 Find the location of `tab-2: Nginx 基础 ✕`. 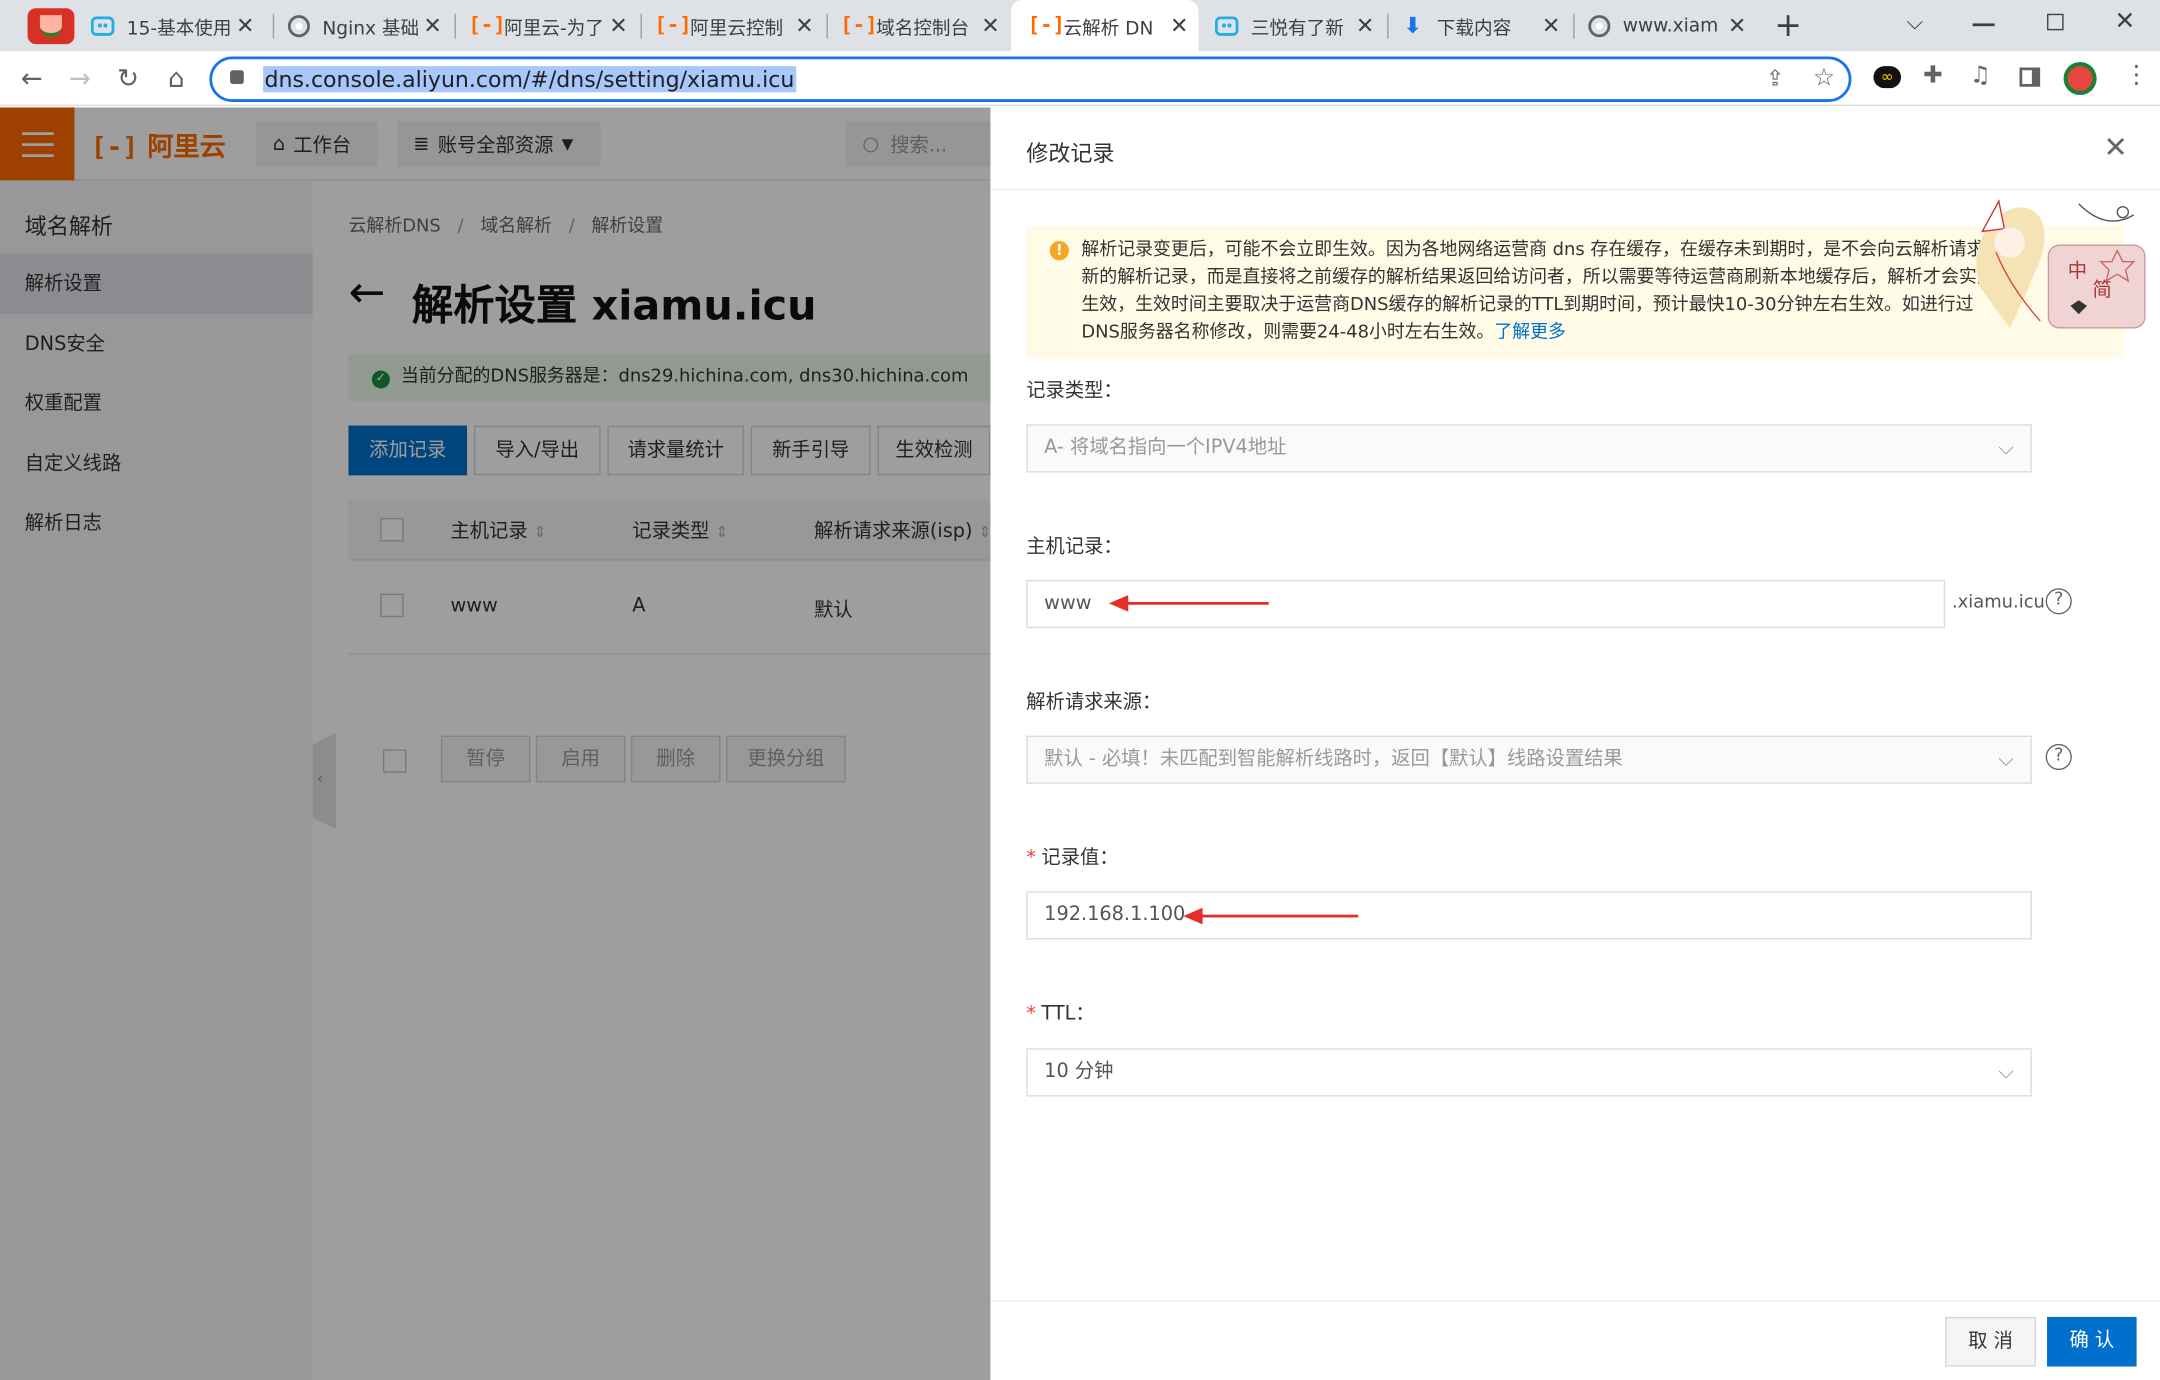

tab-2: Nginx 基础 ✕ is located at coordinates (362, 25).